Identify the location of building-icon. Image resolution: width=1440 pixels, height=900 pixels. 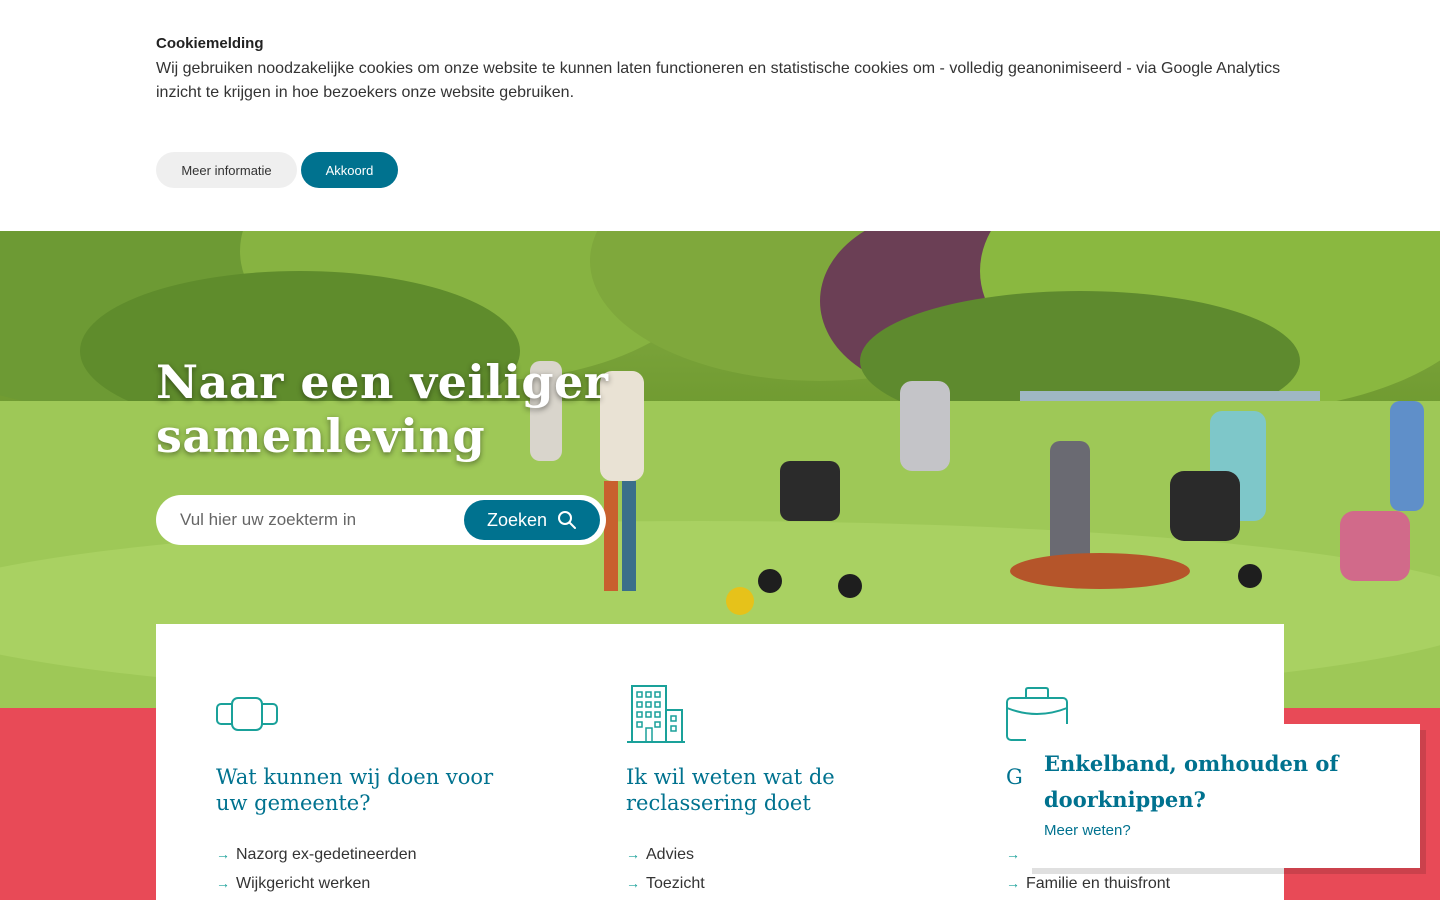
(656, 714).